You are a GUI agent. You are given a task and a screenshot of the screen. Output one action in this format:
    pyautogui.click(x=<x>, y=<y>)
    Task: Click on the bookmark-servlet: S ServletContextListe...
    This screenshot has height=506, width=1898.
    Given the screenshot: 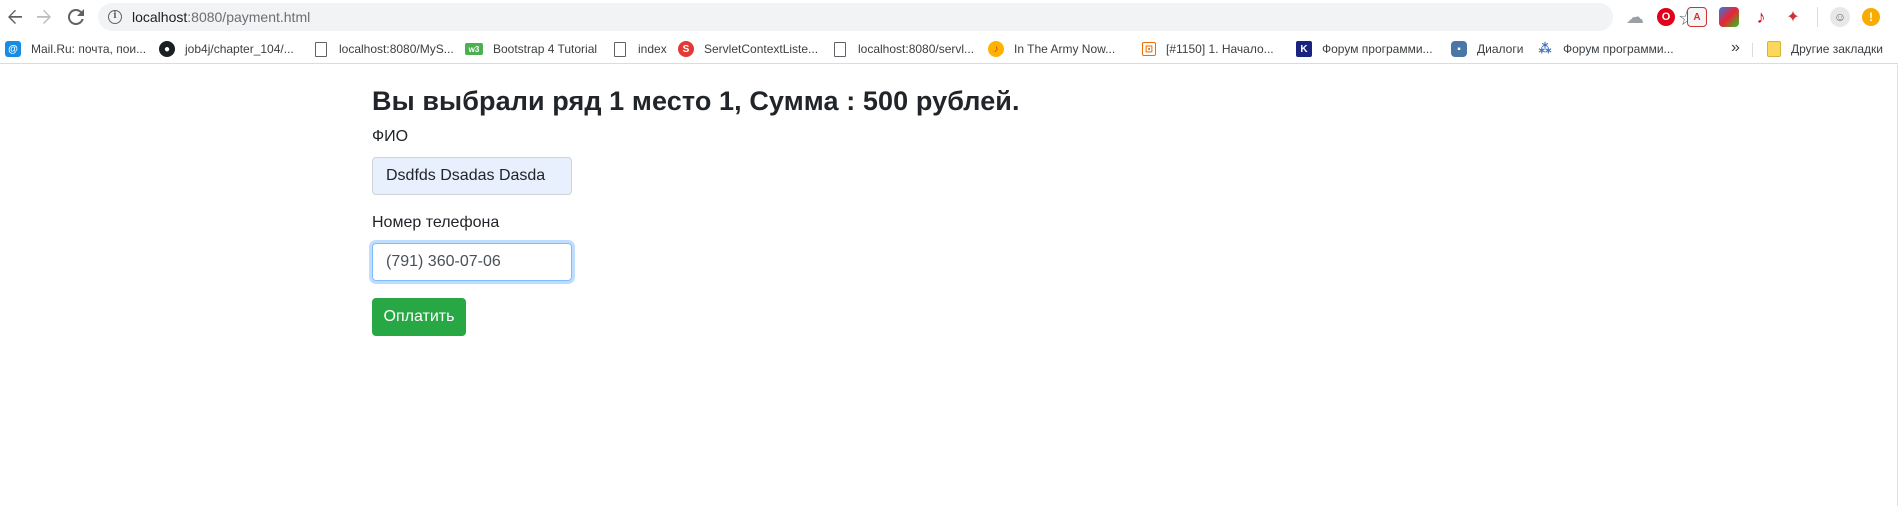 What is the action you would take?
    pyautogui.click(x=748, y=49)
    